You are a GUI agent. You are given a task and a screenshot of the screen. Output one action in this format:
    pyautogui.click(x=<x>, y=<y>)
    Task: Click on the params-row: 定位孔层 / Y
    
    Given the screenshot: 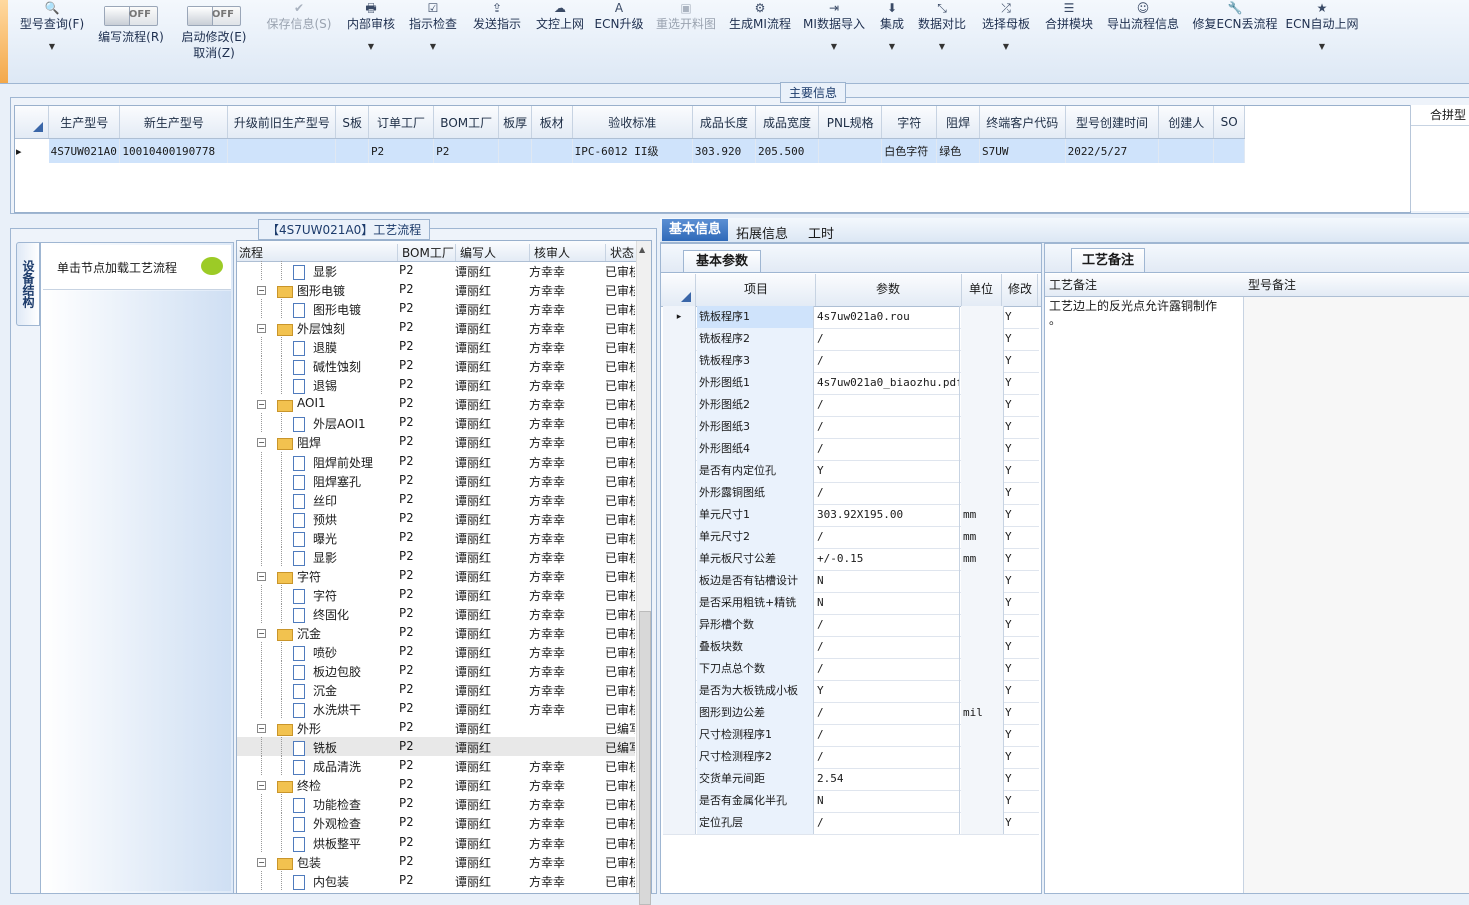 What is the action you would take?
    pyautogui.click(x=851, y=823)
    